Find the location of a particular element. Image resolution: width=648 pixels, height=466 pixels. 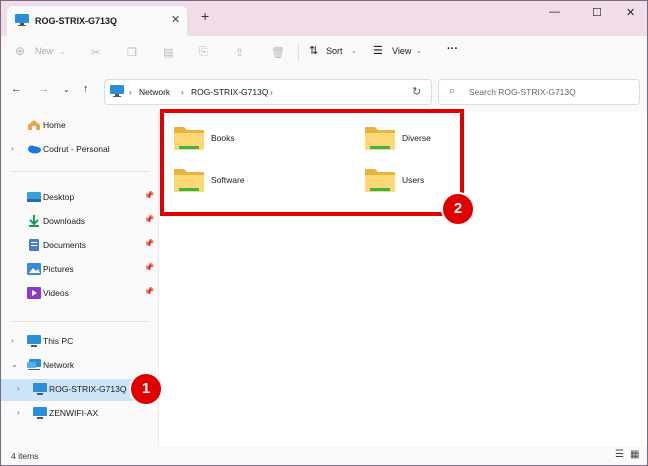

sidebar-item-home: Home is located at coordinates (79, 126).